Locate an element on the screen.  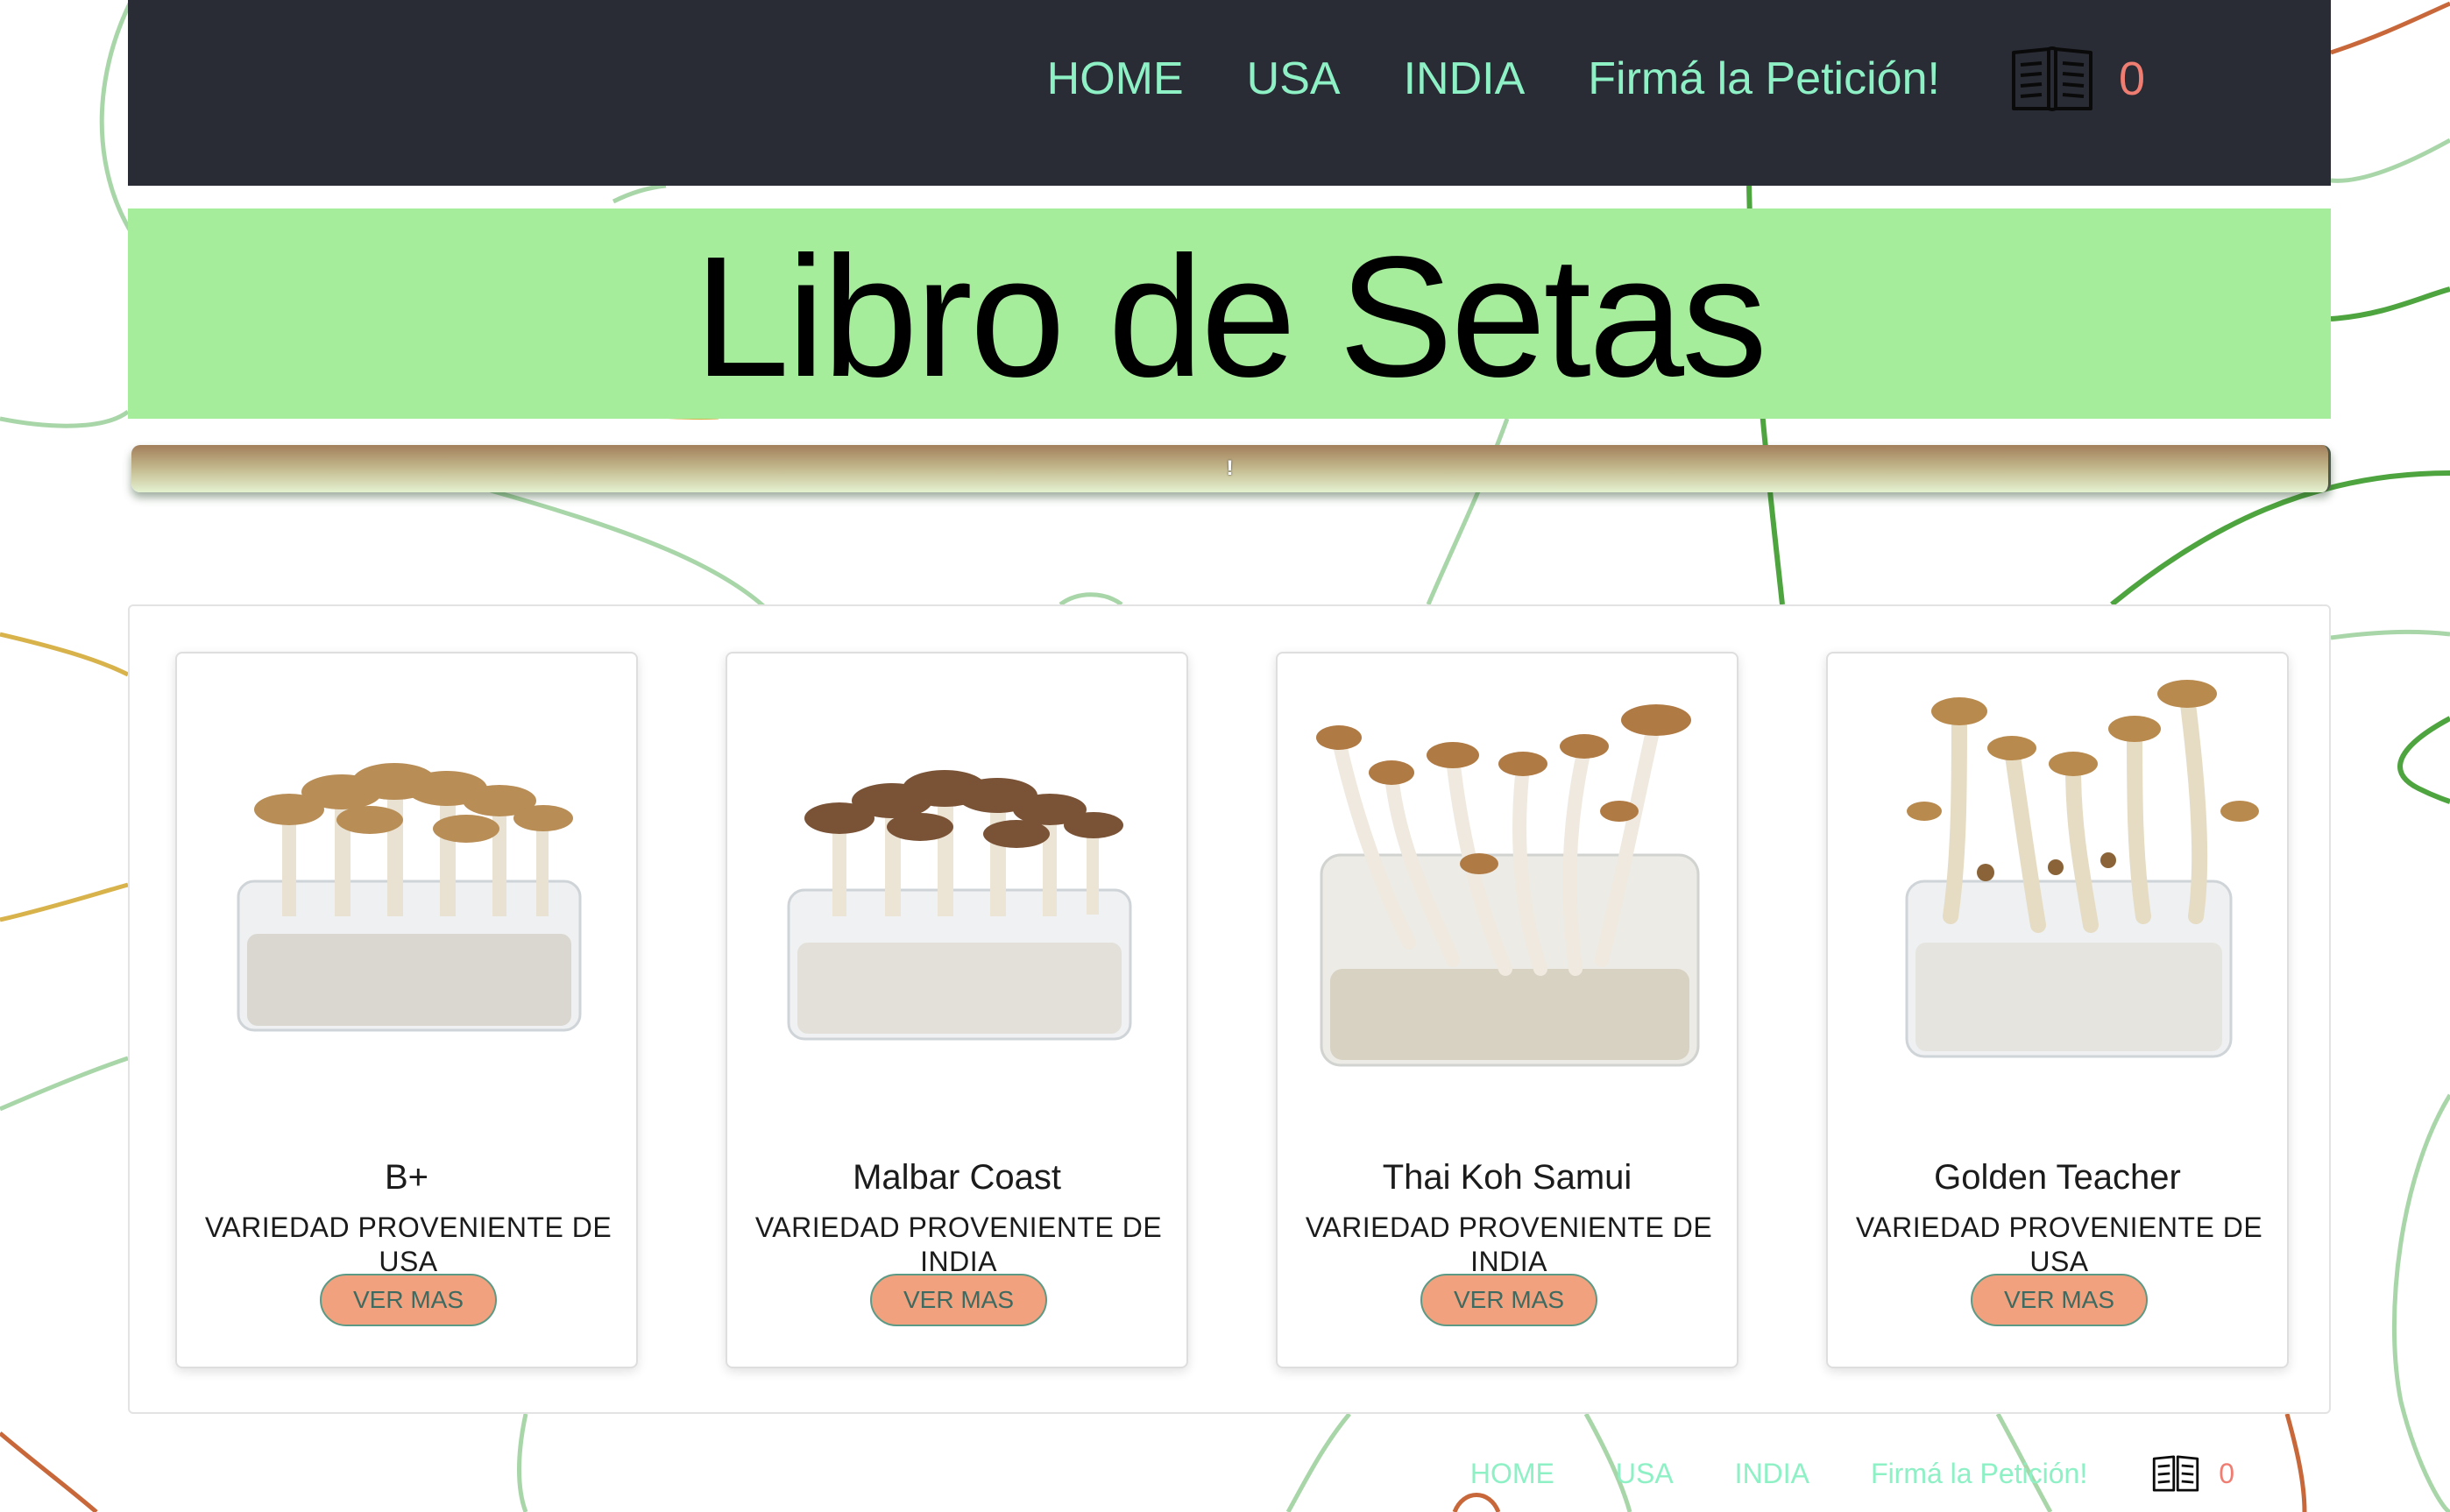
product-name: Thai Koh Samui is located at coordinates (1507, 1177).